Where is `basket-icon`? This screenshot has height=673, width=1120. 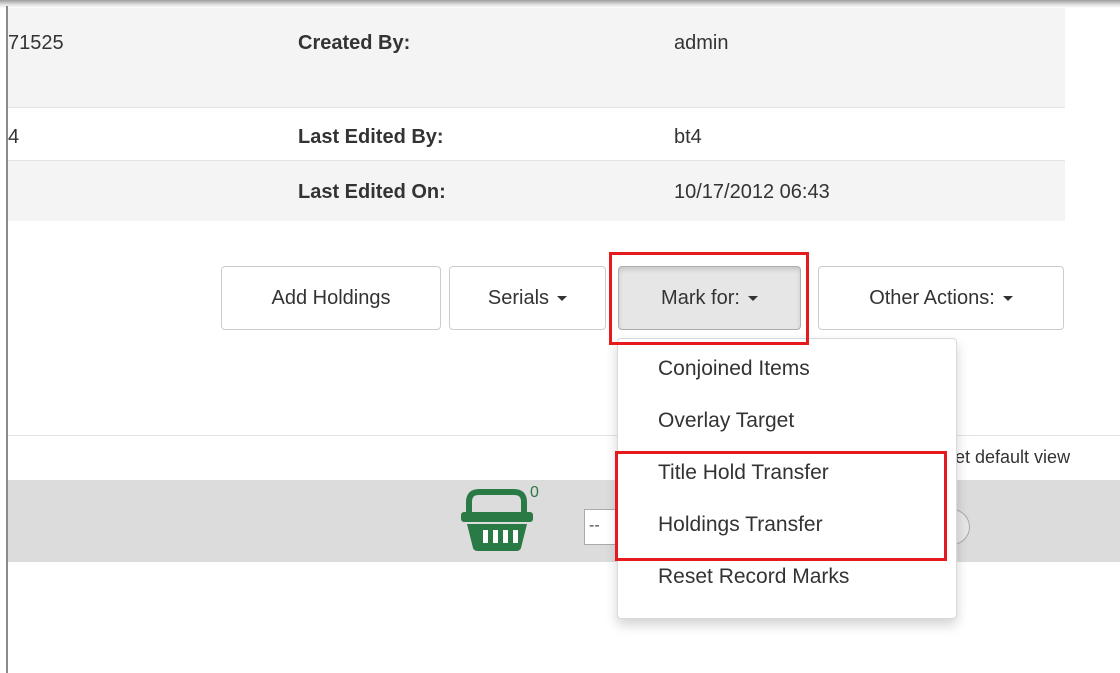 basket-icon is located at coordinates (499, 519).